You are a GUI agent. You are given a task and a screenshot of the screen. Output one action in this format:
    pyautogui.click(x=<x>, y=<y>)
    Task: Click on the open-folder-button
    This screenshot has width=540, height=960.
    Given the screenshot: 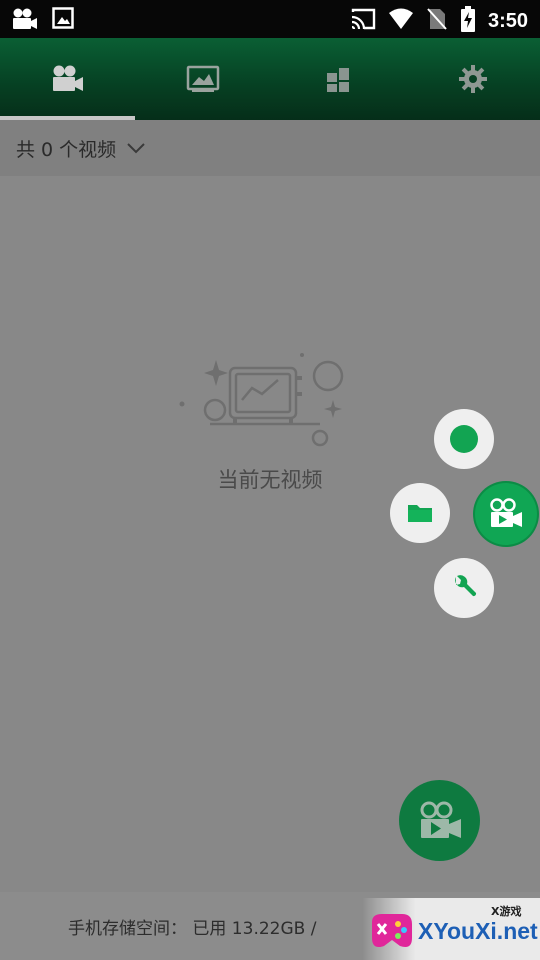 What is the action you would take?
    pyautogui.click(x=420, y=513)
    